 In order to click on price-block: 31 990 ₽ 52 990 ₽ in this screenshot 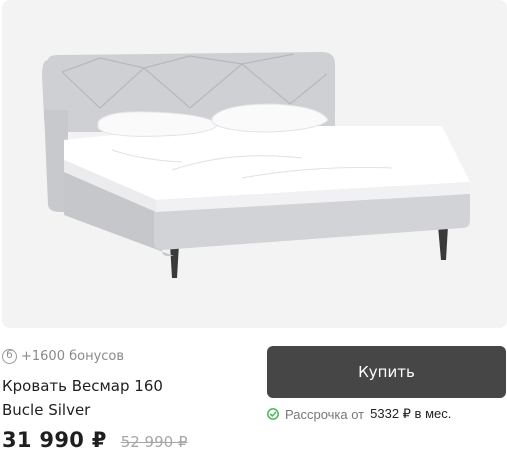, I will do `click(95, 442)`.